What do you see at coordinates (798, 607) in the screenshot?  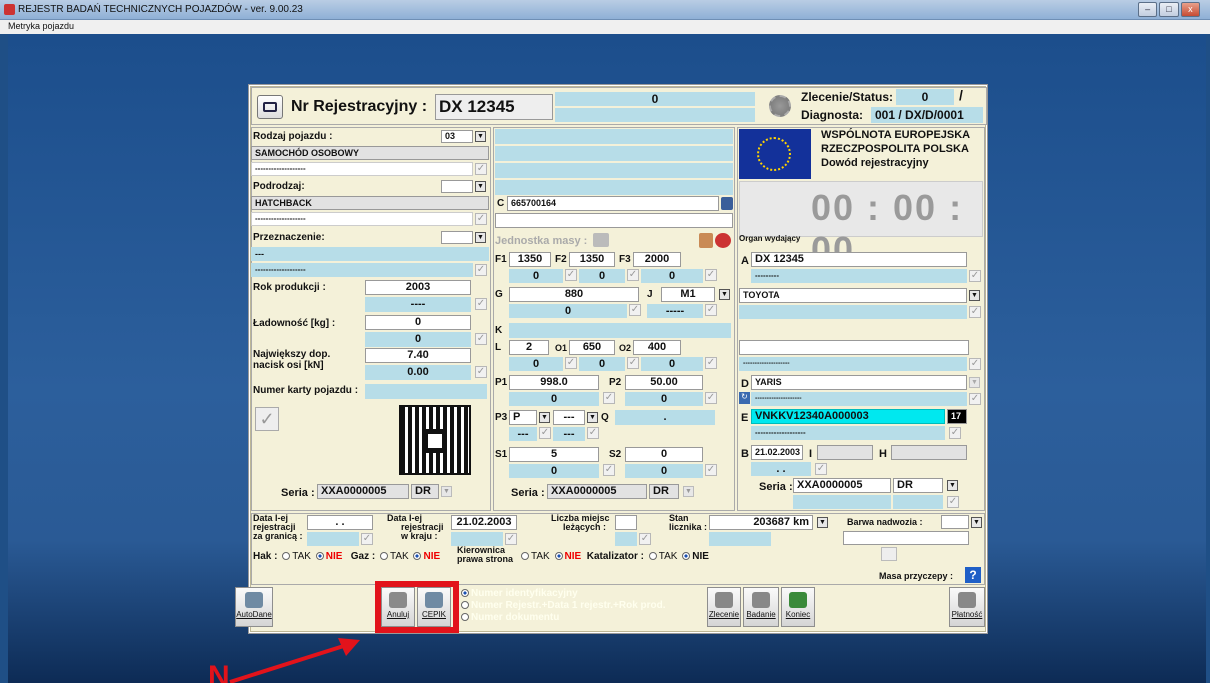 I see `koniec-button: Koniec` at bounding box center [798, 607].